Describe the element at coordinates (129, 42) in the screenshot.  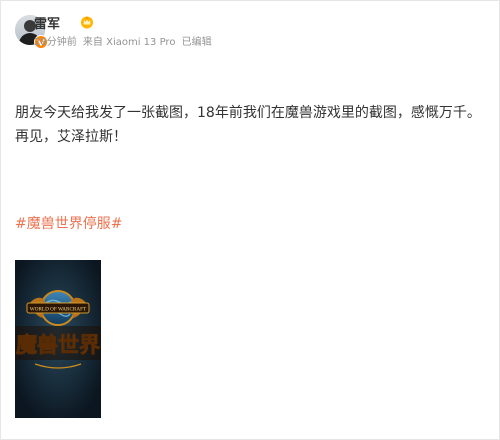
I see `post-source: 来自 Xiaomi 13 Pro` at that location.